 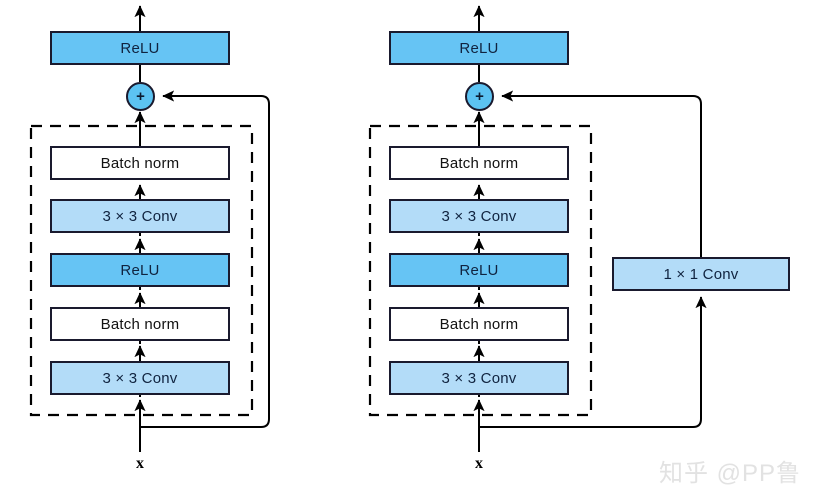 I want to click on batchnorm-label-right-2: Batch norm, so click(x=479, y=163).